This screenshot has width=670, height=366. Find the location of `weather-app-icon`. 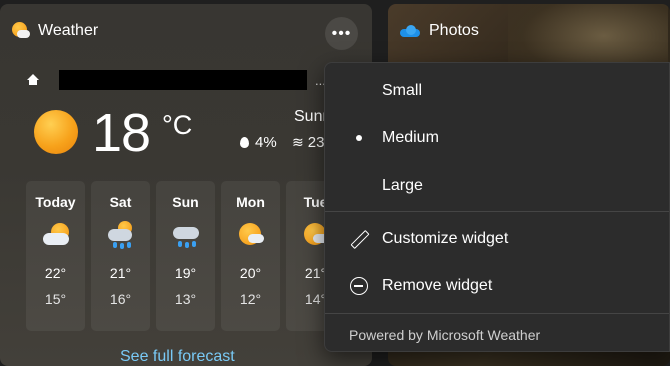

weather-app-icon is located at coordinates (21, 31).